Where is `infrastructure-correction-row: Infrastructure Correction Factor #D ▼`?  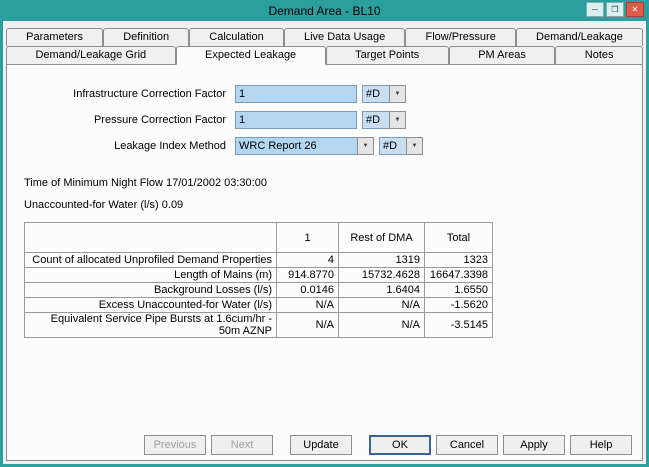 infrastructure-correction-row: Infrastructure Correction Factor #D ▼ is located at coordinates (324, 94).